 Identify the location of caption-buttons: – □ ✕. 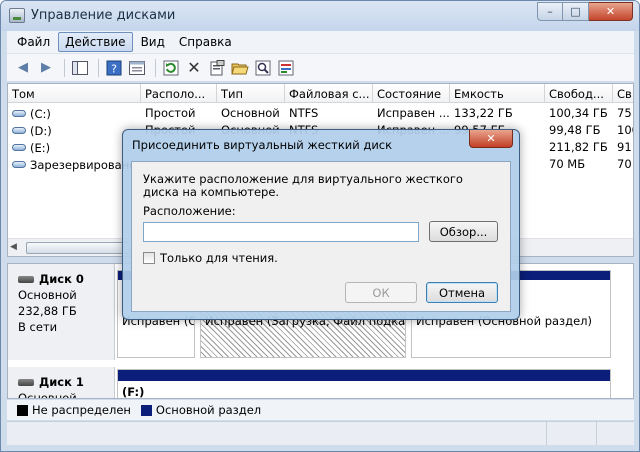
(585, 12).